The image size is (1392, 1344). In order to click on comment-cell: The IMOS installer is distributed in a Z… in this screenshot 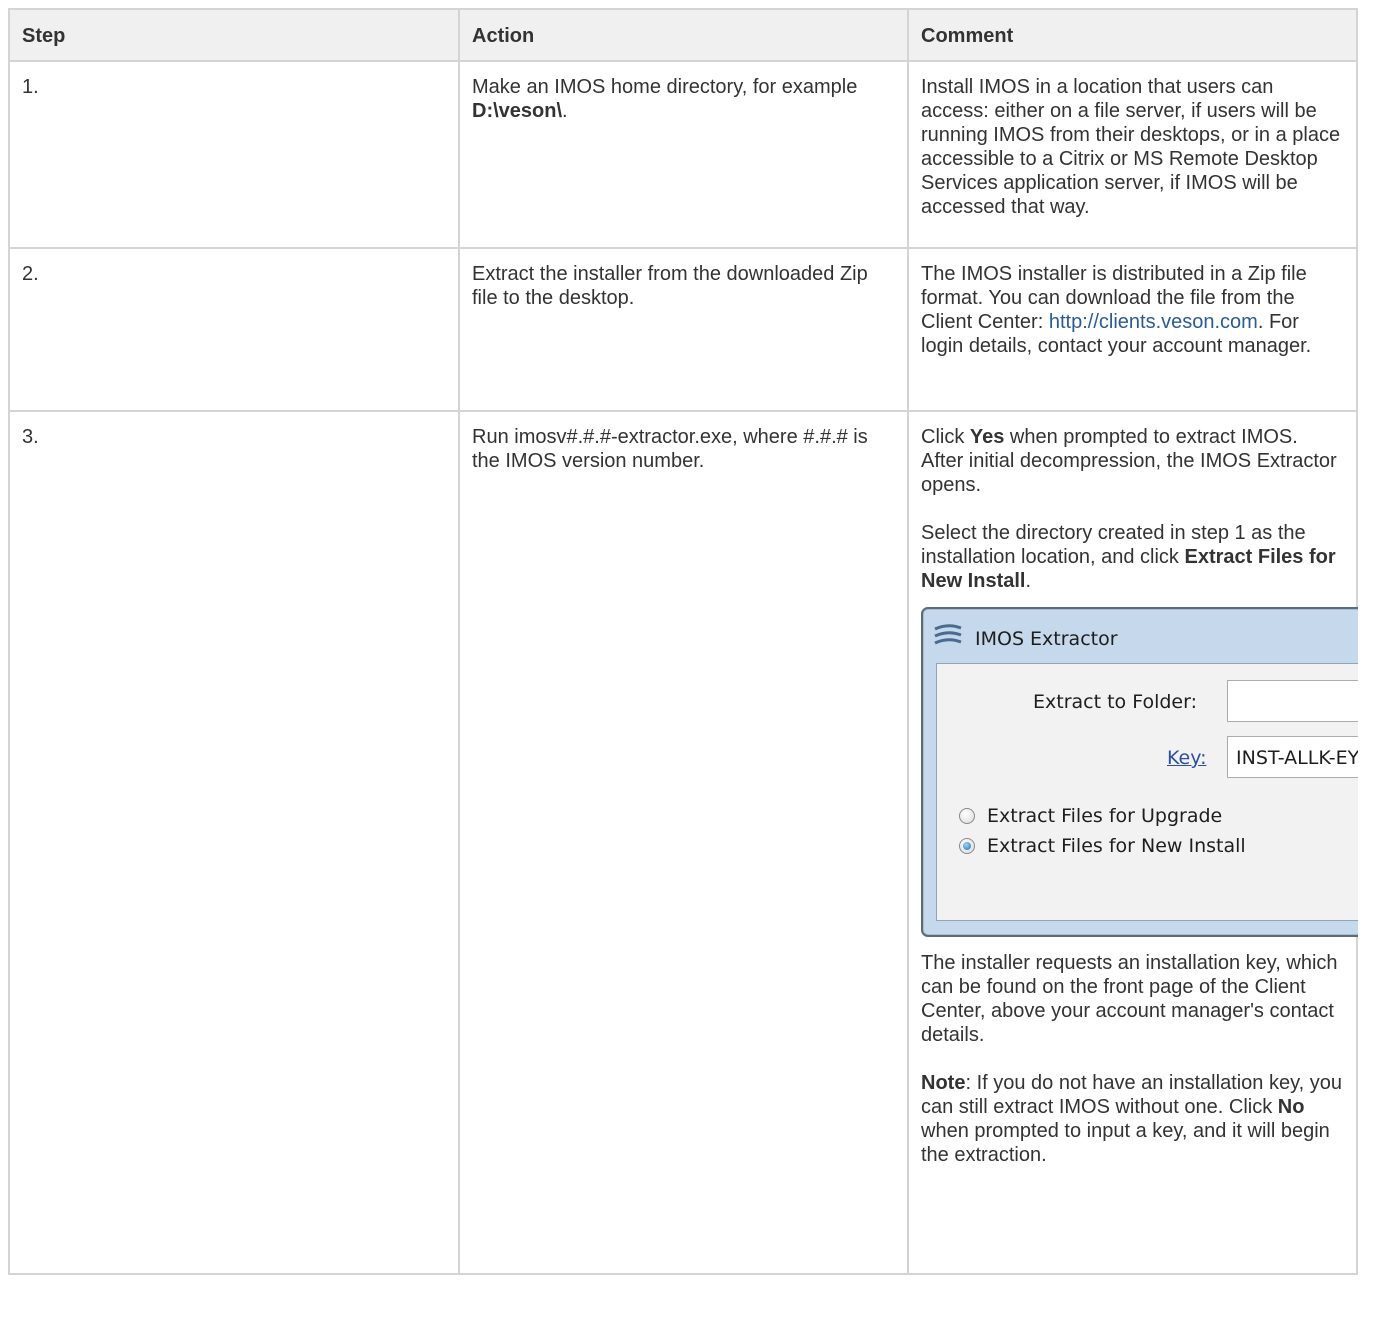, I will do `click(1132, 329)`.